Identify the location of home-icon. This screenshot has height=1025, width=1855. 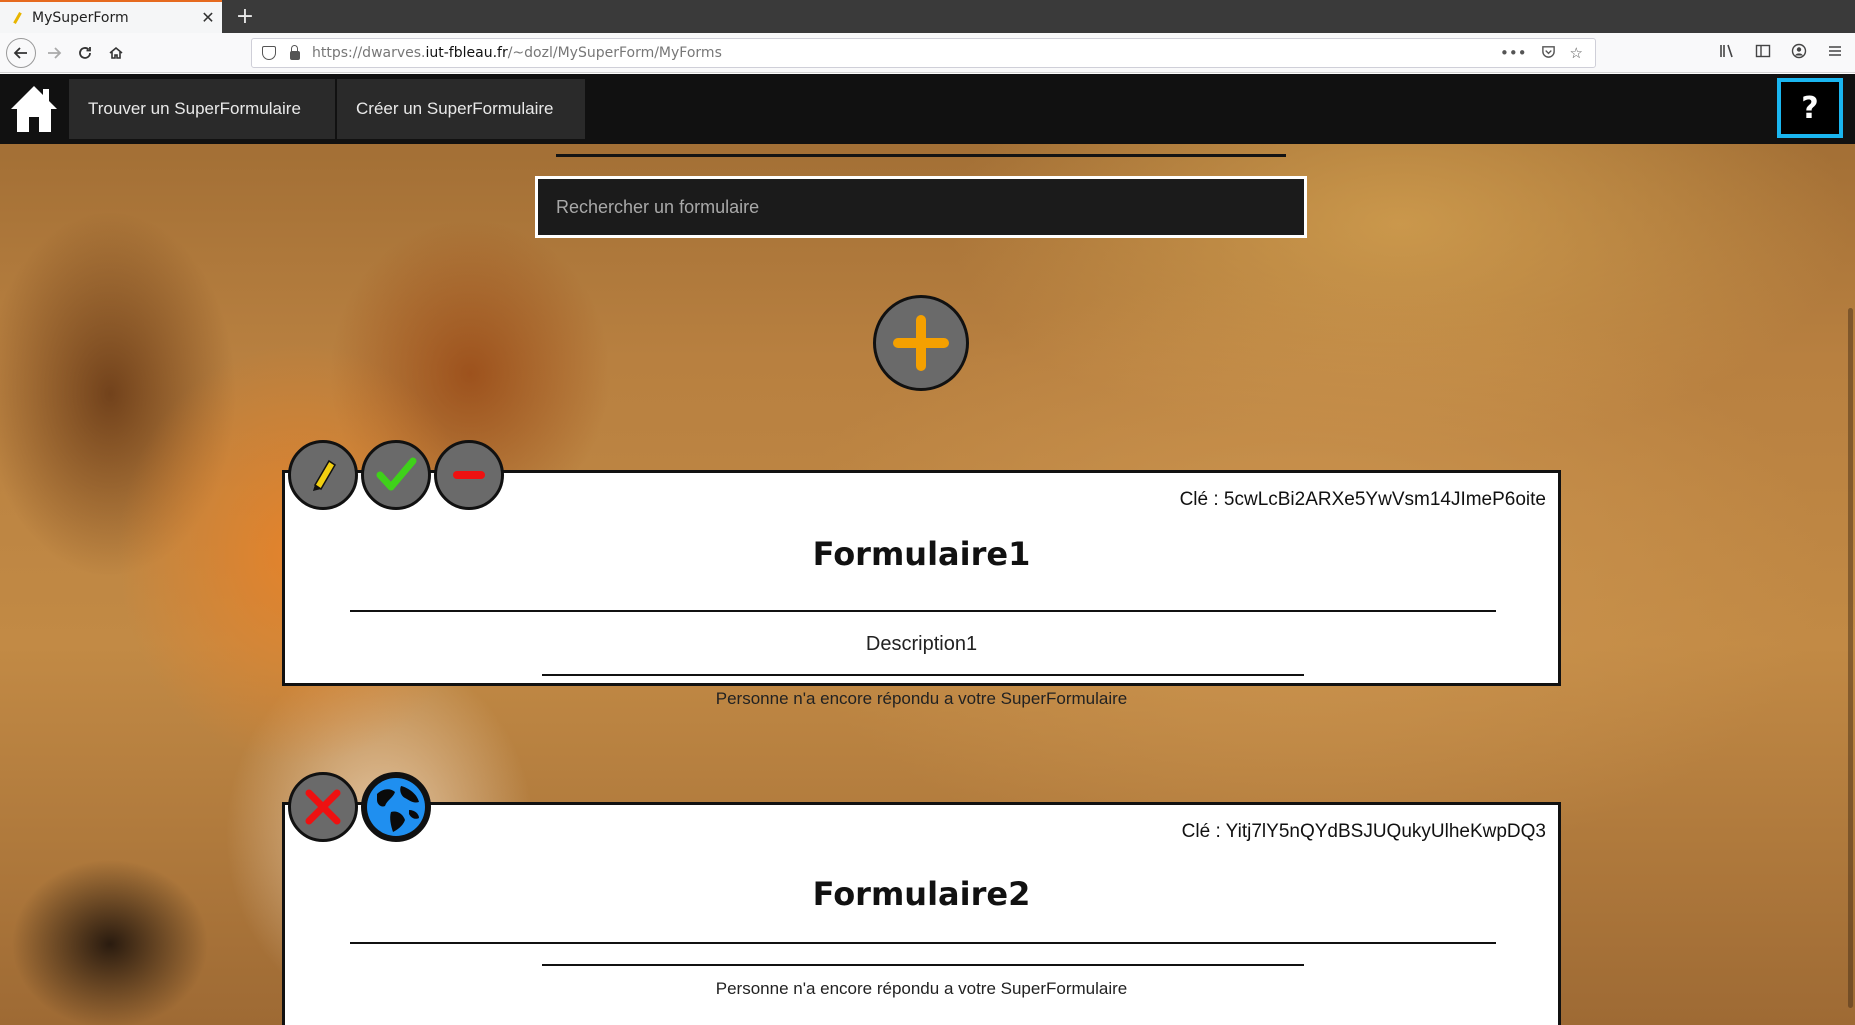
(116, 52).